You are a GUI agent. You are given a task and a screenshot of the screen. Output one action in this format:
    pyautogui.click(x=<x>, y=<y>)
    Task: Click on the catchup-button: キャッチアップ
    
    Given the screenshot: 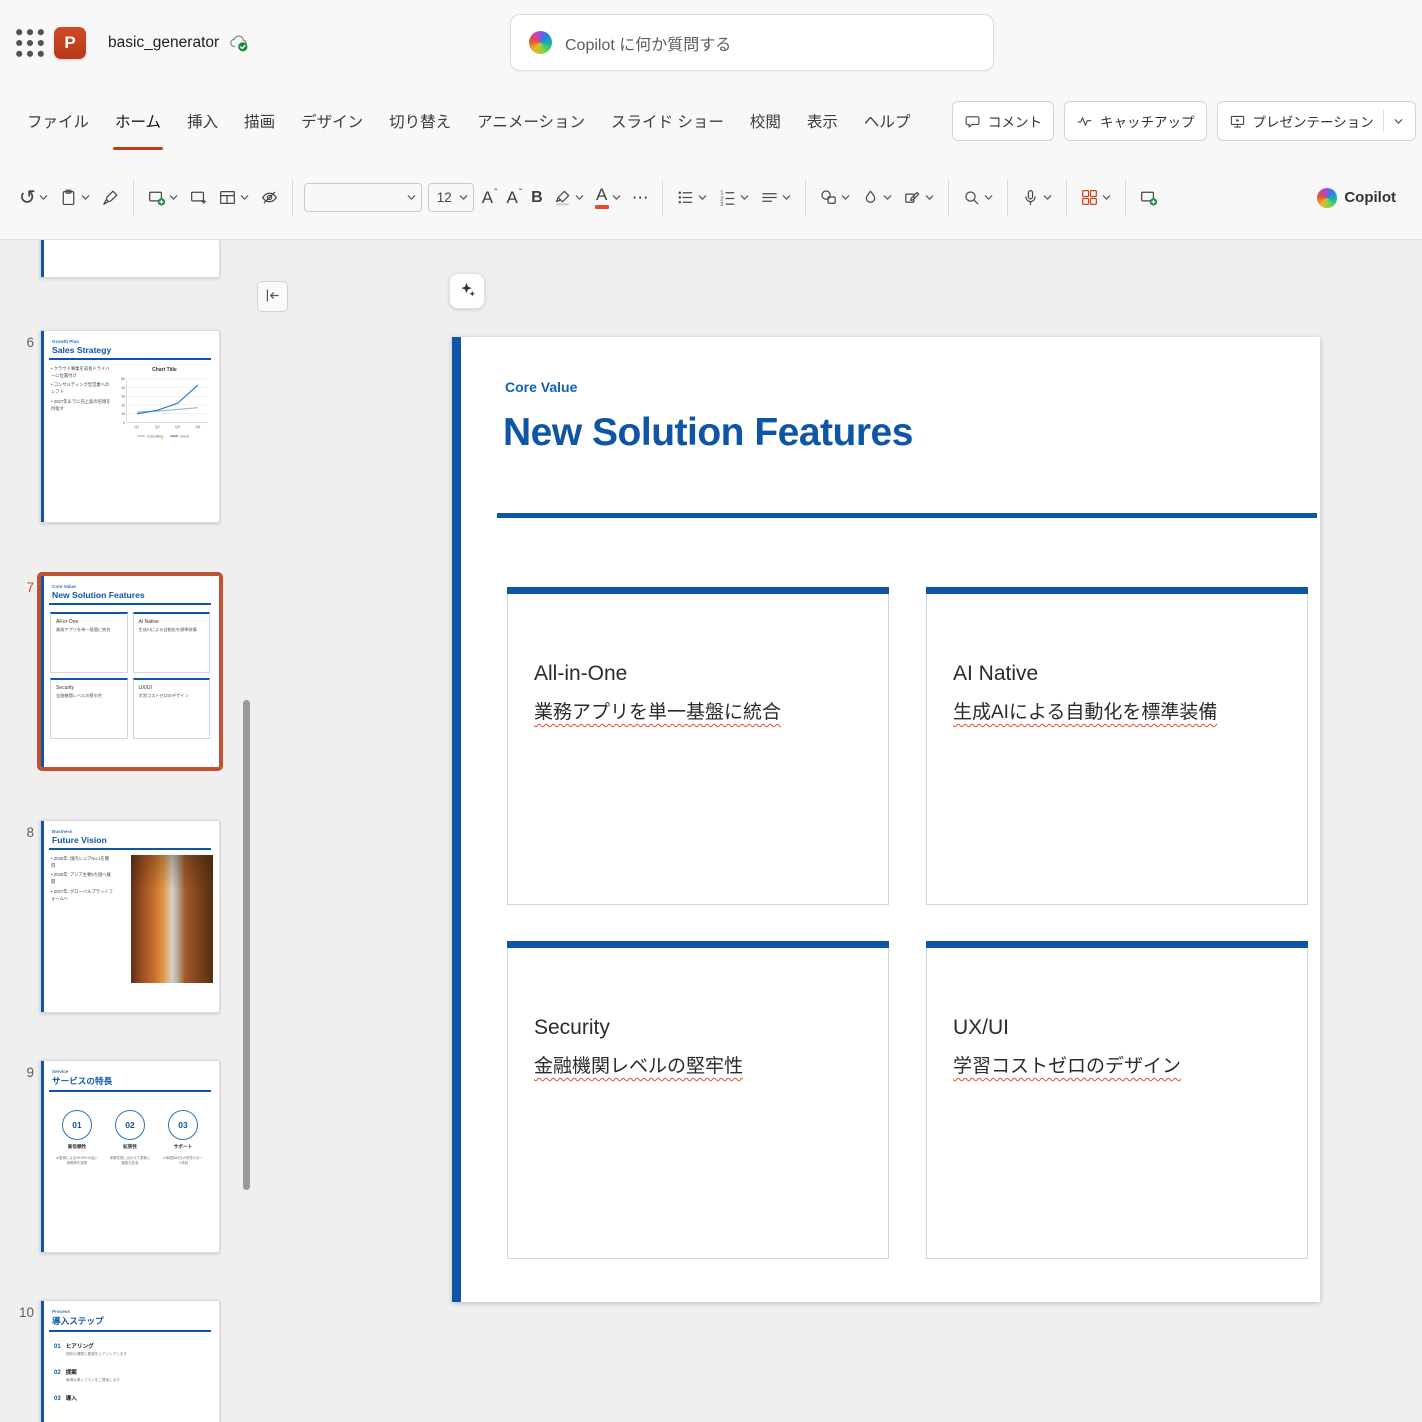 What is the action you would take?
    pyautogui.click(x=1135, y=121)
    